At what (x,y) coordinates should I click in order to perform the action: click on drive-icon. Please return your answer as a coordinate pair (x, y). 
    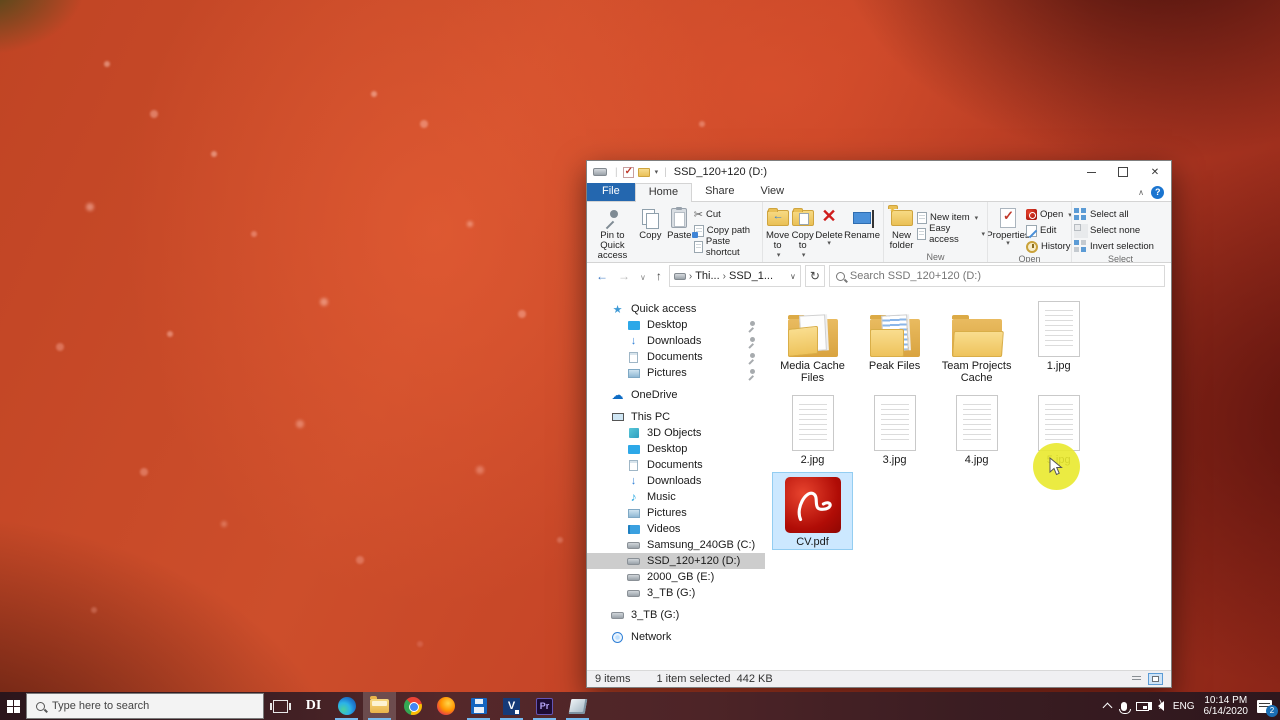
    Looking at the image, I should click on (633, 593).